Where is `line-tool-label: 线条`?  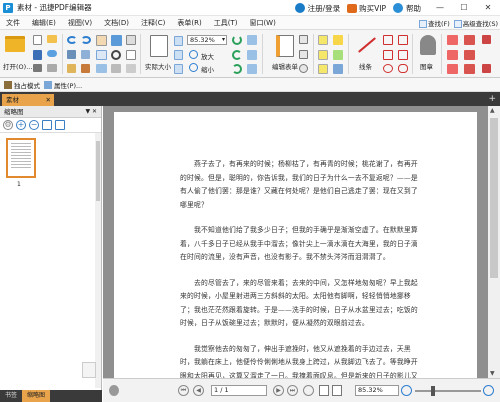
line-tool-label: 线条 is located at coordinates (365, 66).